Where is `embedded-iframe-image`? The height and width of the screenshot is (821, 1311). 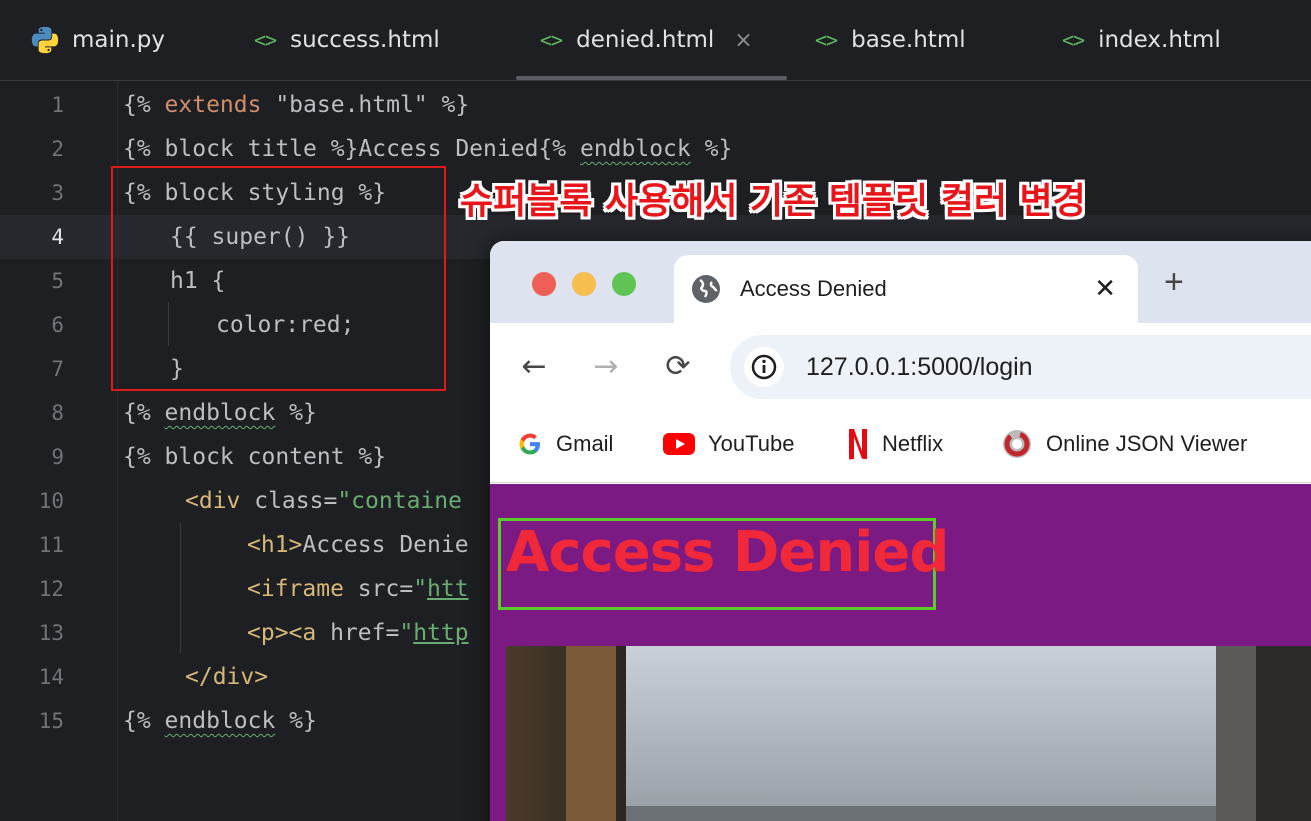 embedded-iframe-image is located at coordinates (908, 733).